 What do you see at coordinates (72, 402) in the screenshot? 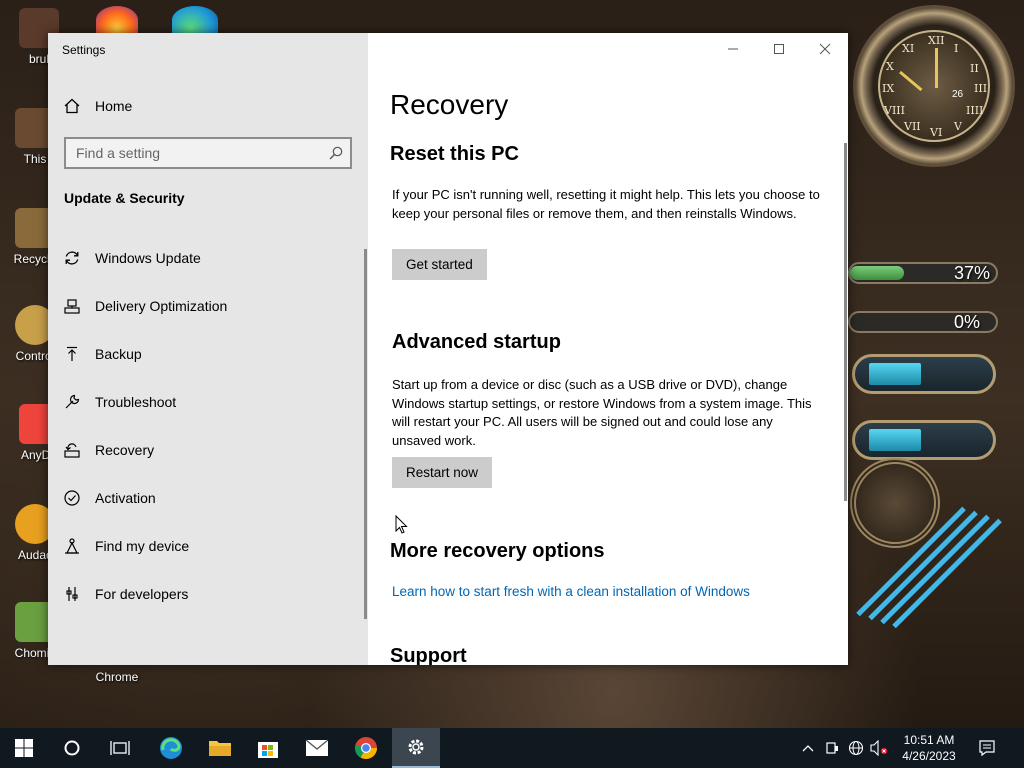
I see `wrench-icon` at bounding box center [72, 402].